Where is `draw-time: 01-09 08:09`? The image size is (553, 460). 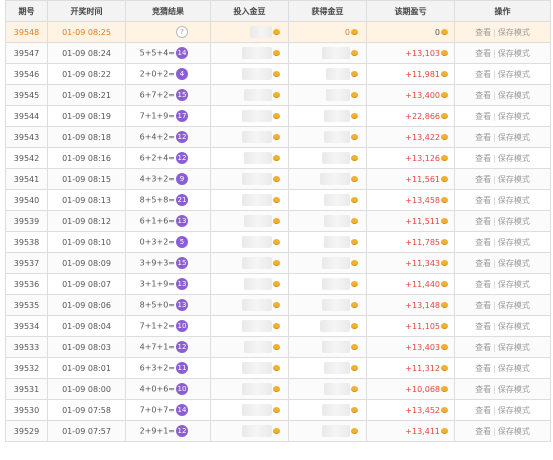
draw-time: 01-09 08:09 is located at coordinates (86, 263).